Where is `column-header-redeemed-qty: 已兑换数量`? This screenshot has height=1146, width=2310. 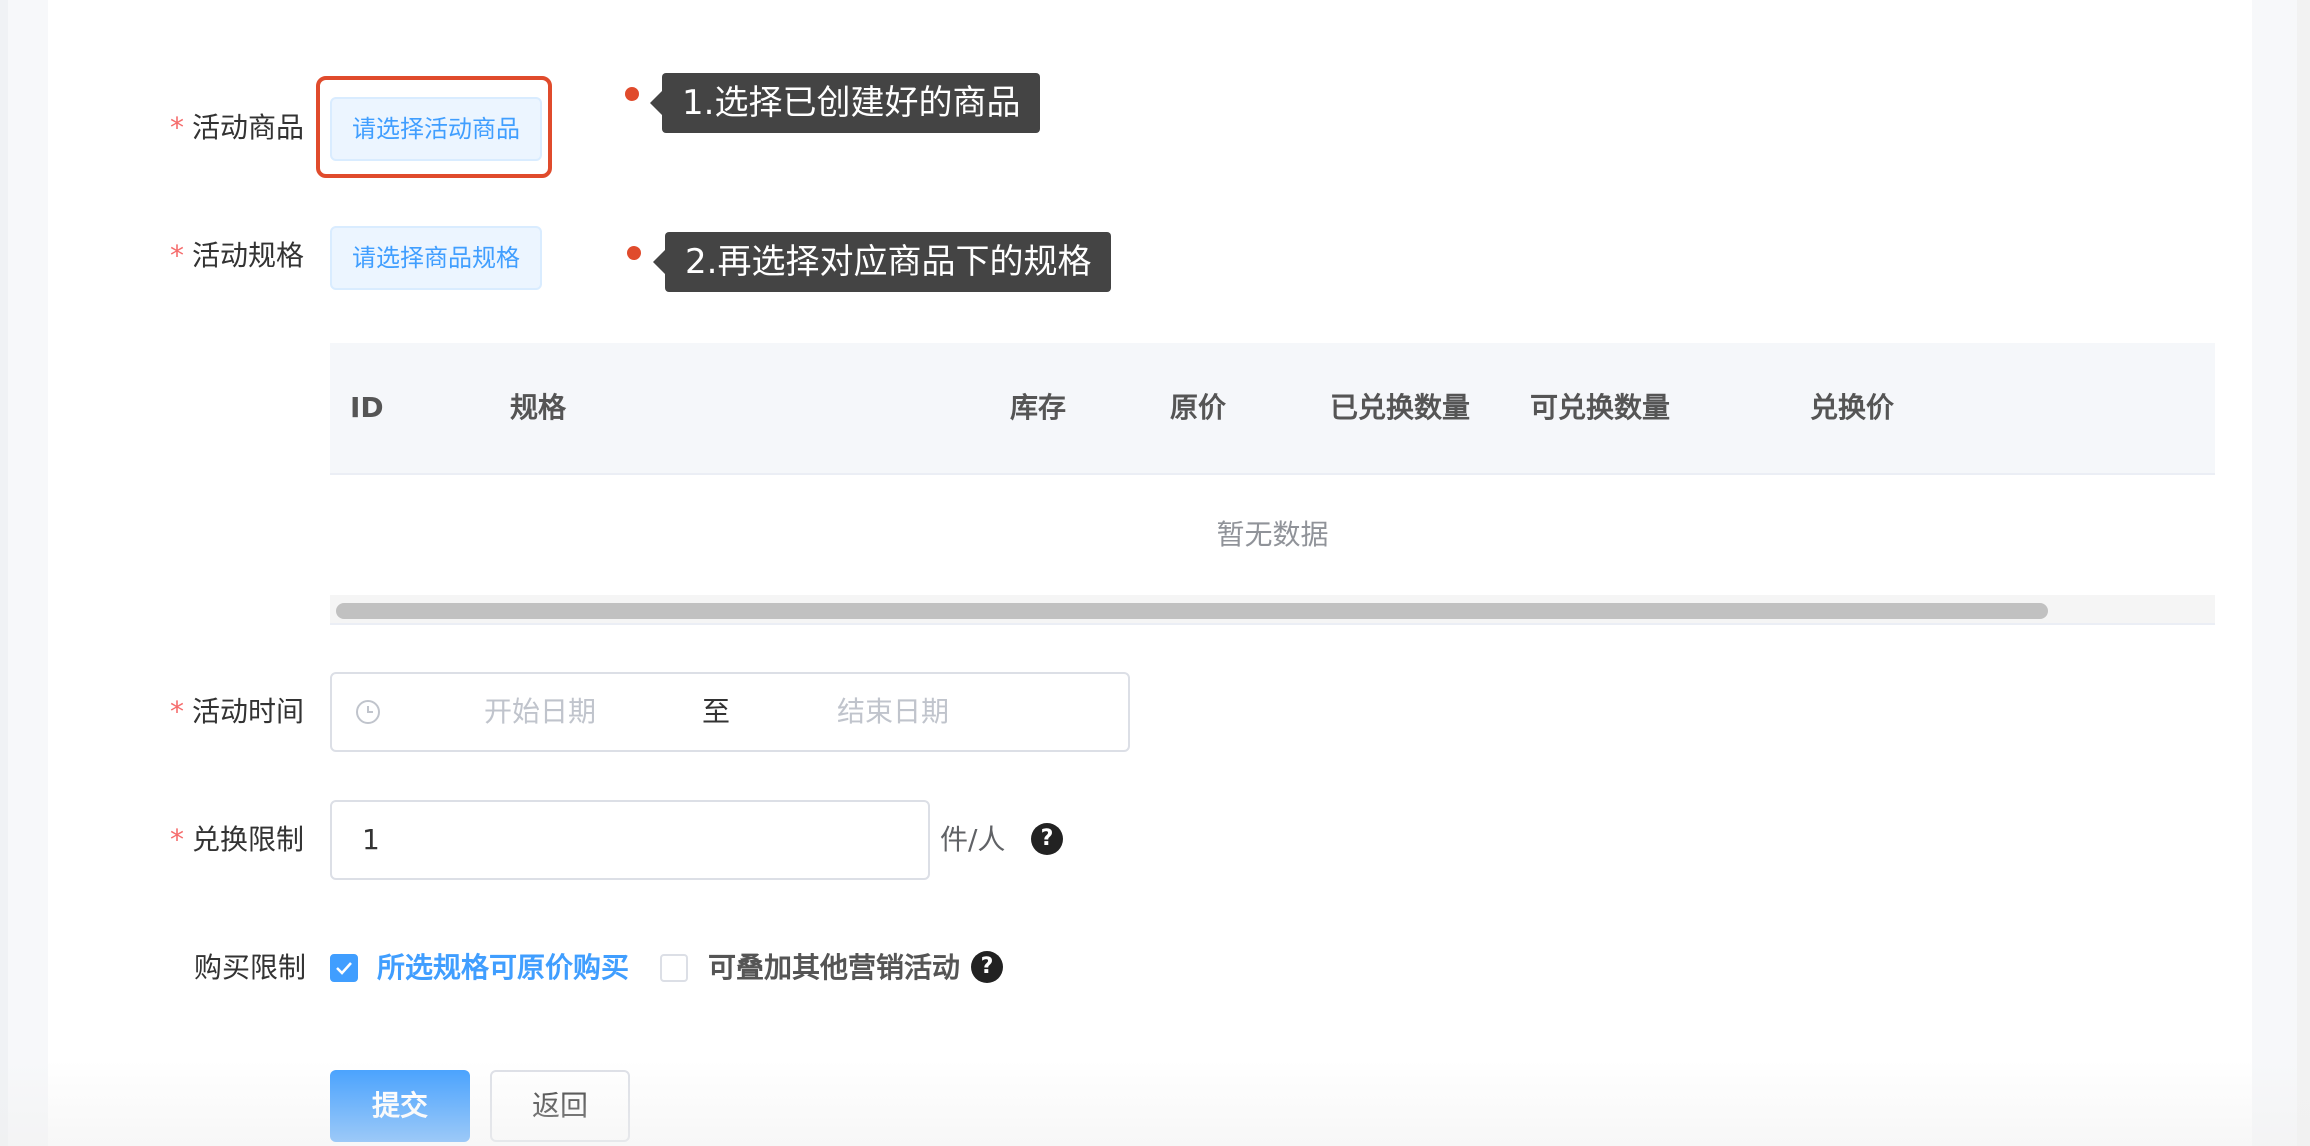 column-header-redeemed-qty: 已兑换数量 is located at coordinates (1400, 407).